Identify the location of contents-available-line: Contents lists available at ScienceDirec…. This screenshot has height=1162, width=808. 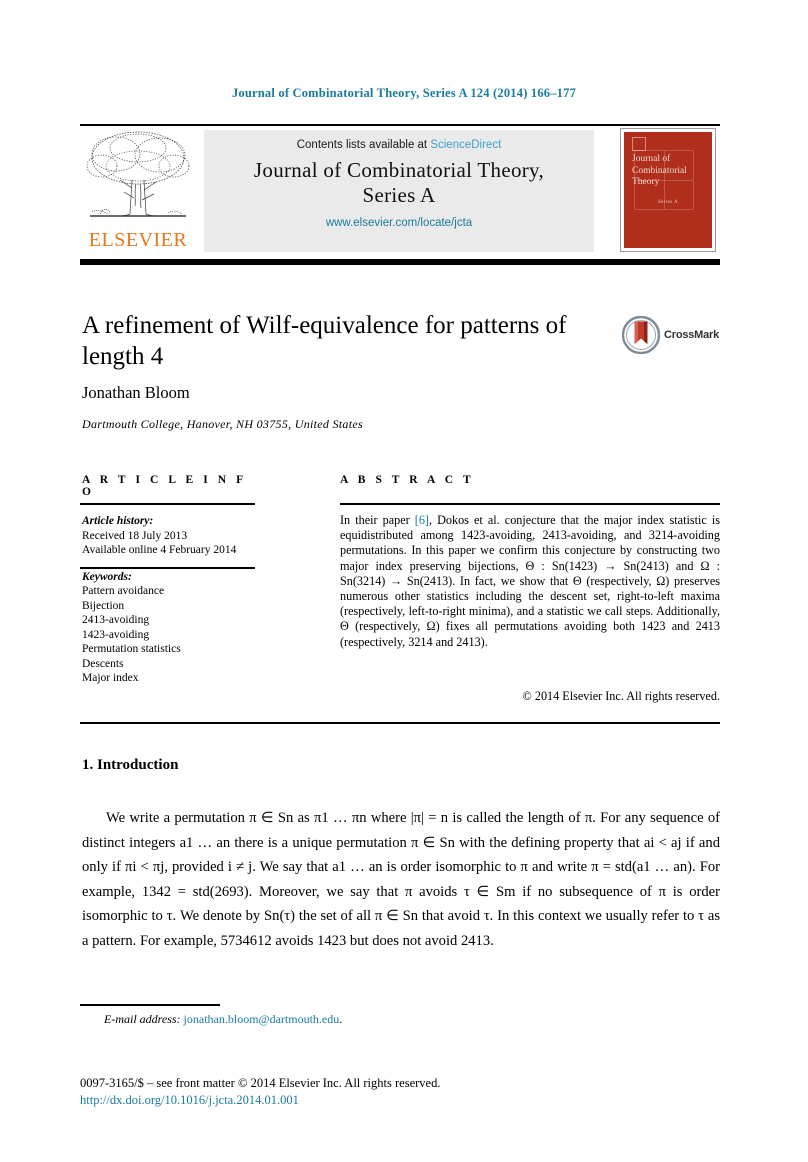
(399, 145).